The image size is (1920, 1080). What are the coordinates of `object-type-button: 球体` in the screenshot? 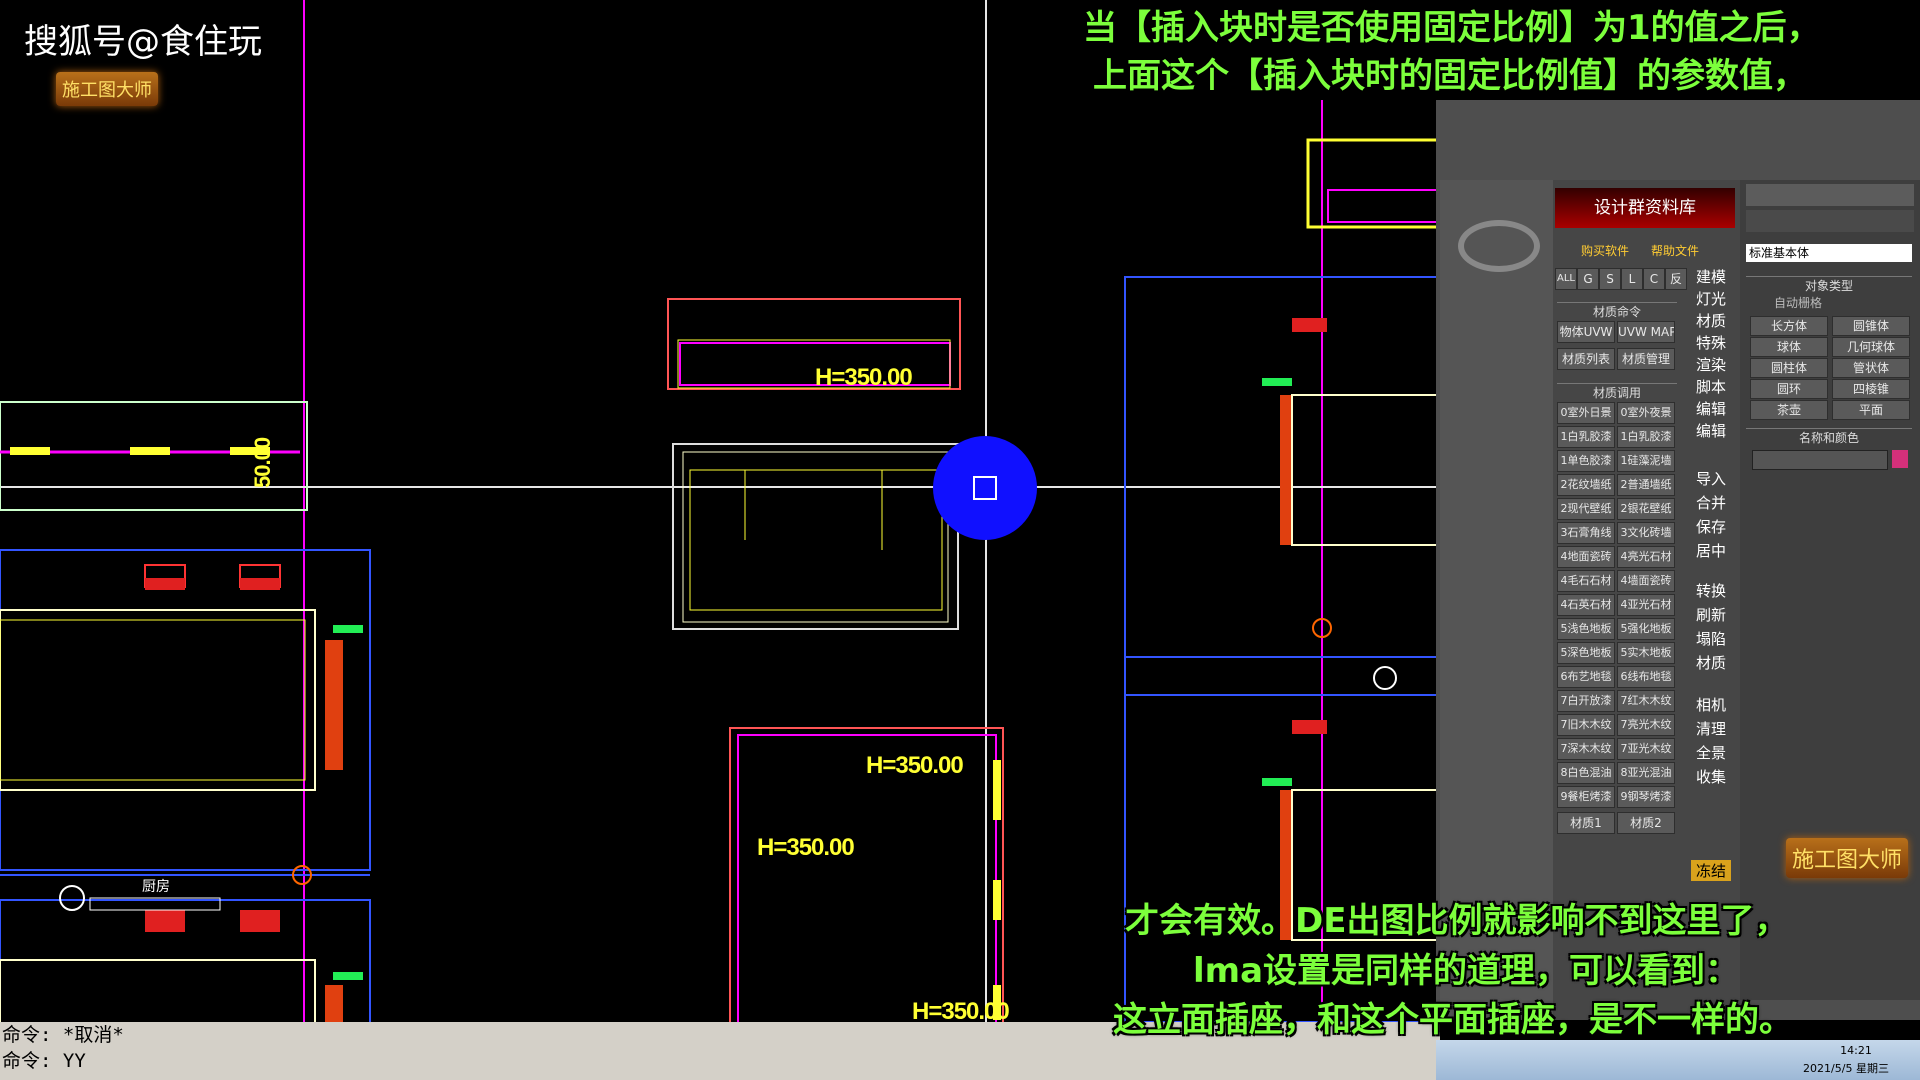 It's located at (1789, 347).